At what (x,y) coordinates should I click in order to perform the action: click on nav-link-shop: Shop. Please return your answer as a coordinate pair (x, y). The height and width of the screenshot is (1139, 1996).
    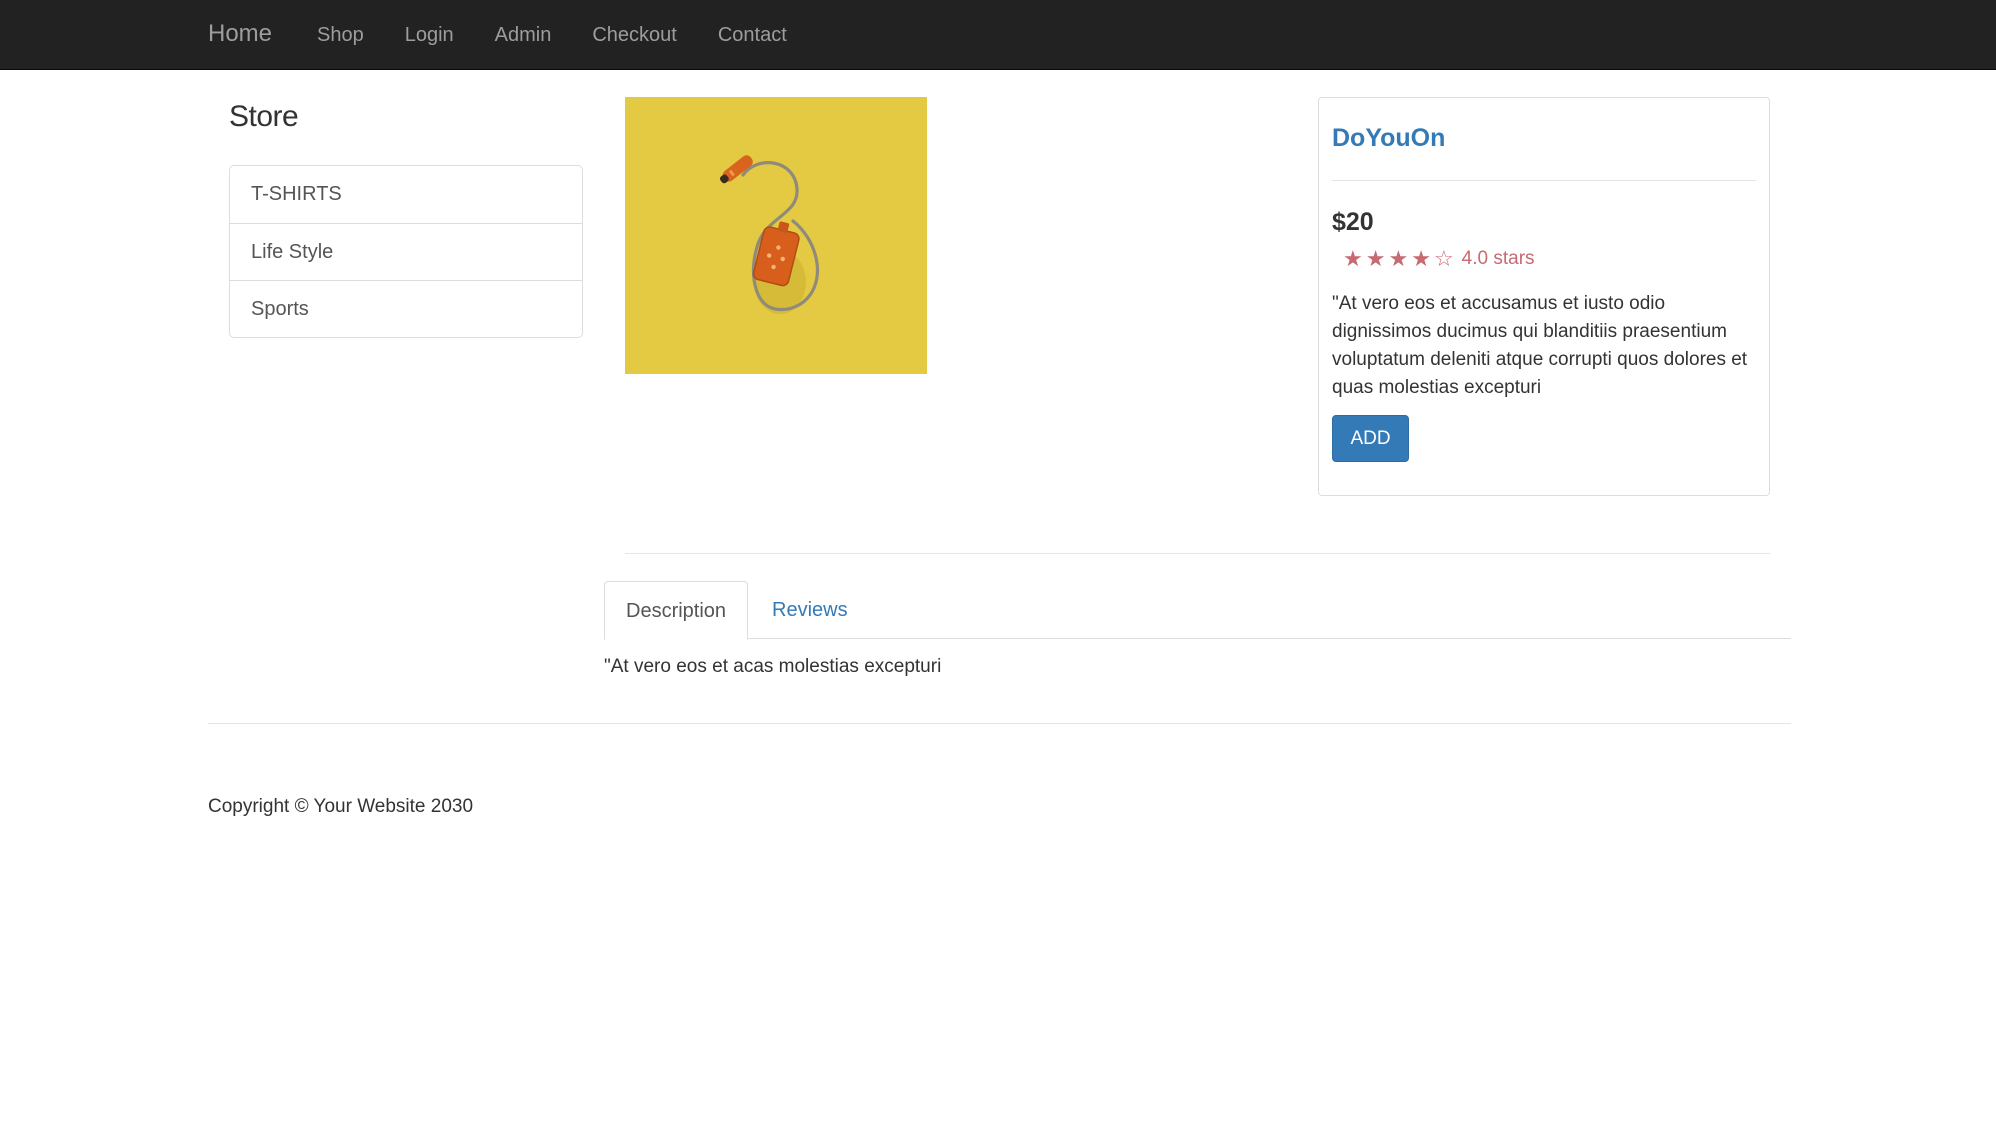
    Looking at the image, I should click on (340, 35).